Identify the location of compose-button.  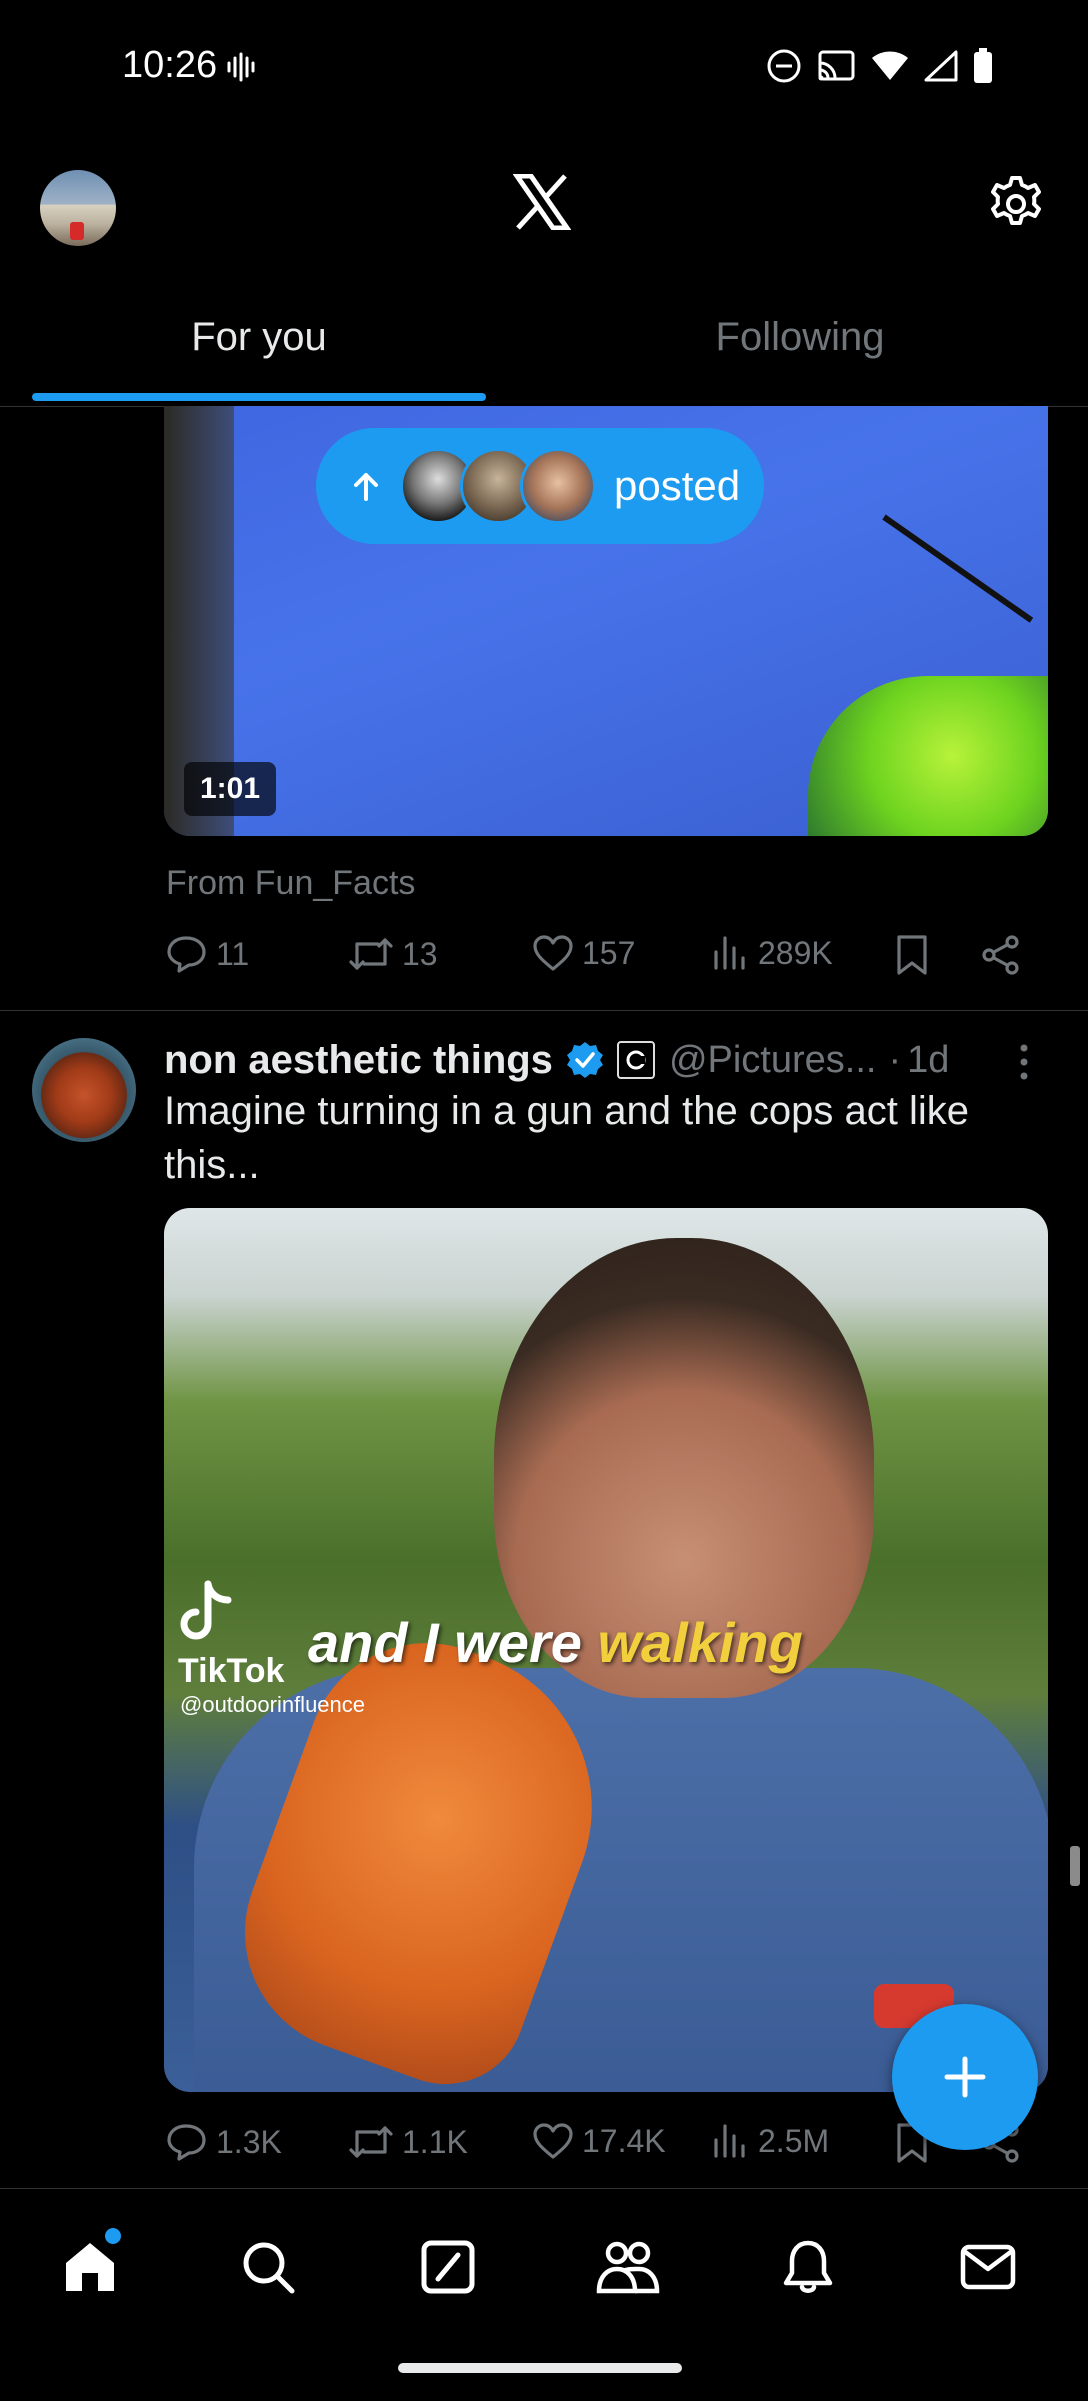
(965, 2077).